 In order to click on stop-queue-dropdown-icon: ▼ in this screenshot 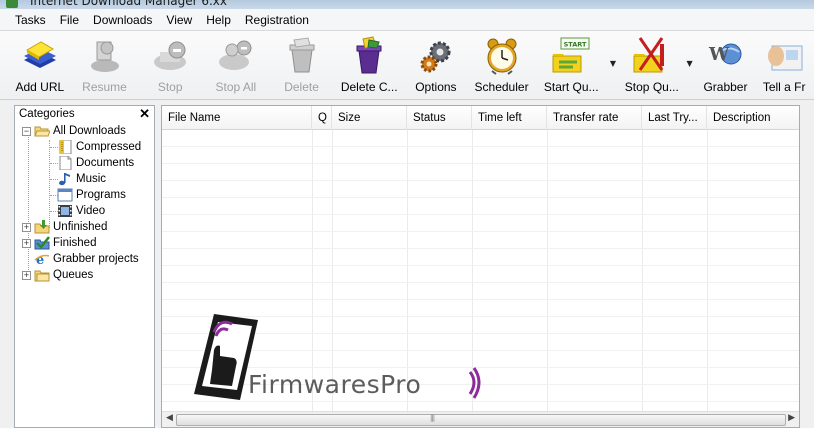, I will do `click(689, 63)`.